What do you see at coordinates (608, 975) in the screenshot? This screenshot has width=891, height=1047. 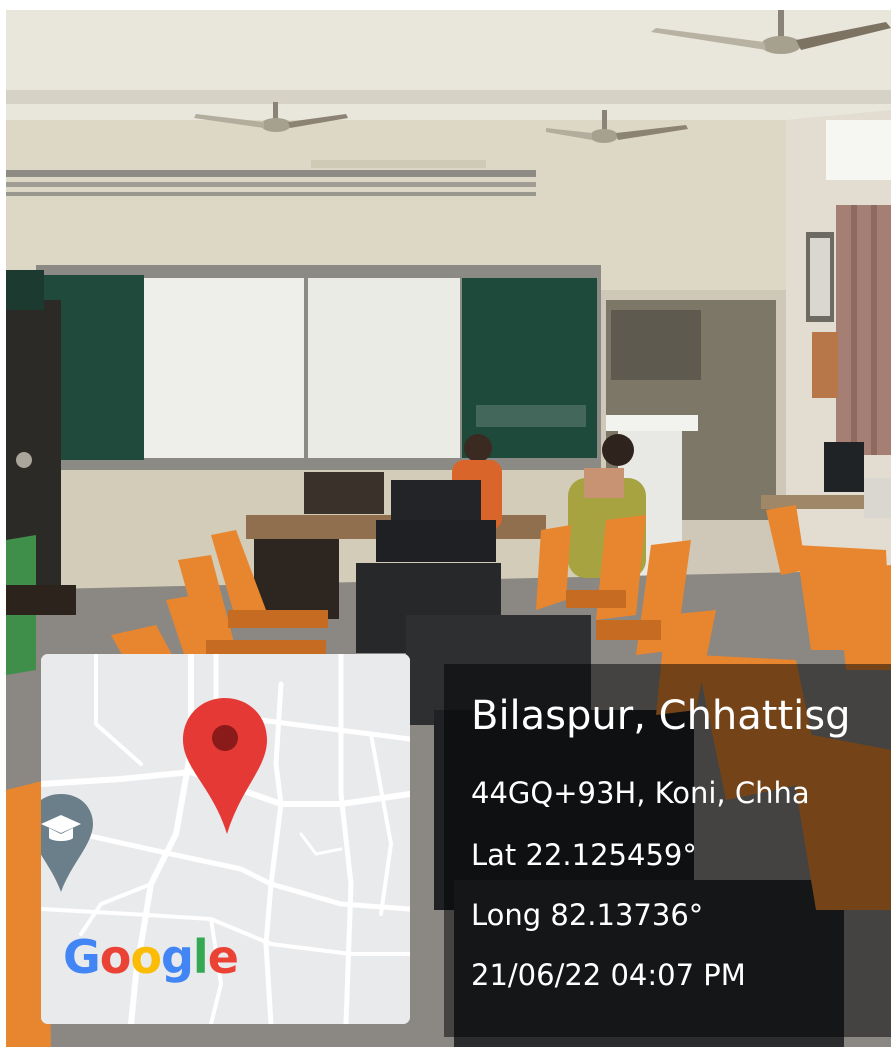 I see `datetime-text: 21/06/22 04:07 PM` at bounding box center [608, 975].